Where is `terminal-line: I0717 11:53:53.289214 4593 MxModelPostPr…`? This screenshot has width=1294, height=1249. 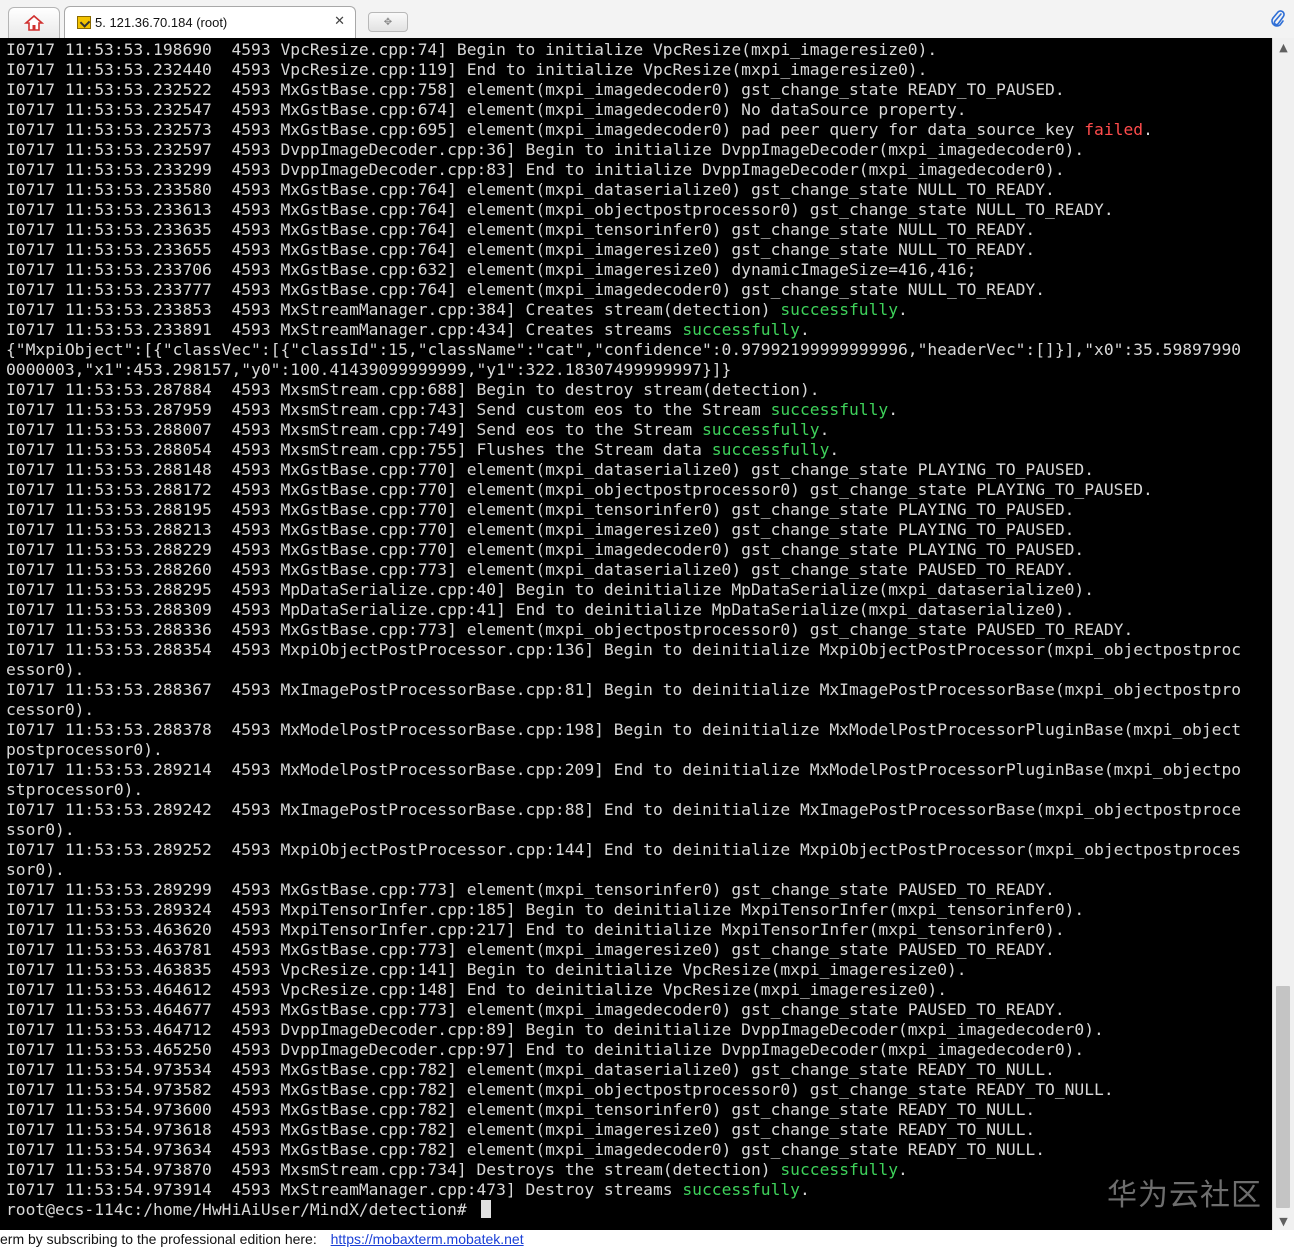
terminal-line: I0717 11:53:53.289214 4593 MxModelPostPr… is located at coordinates (639, 770).